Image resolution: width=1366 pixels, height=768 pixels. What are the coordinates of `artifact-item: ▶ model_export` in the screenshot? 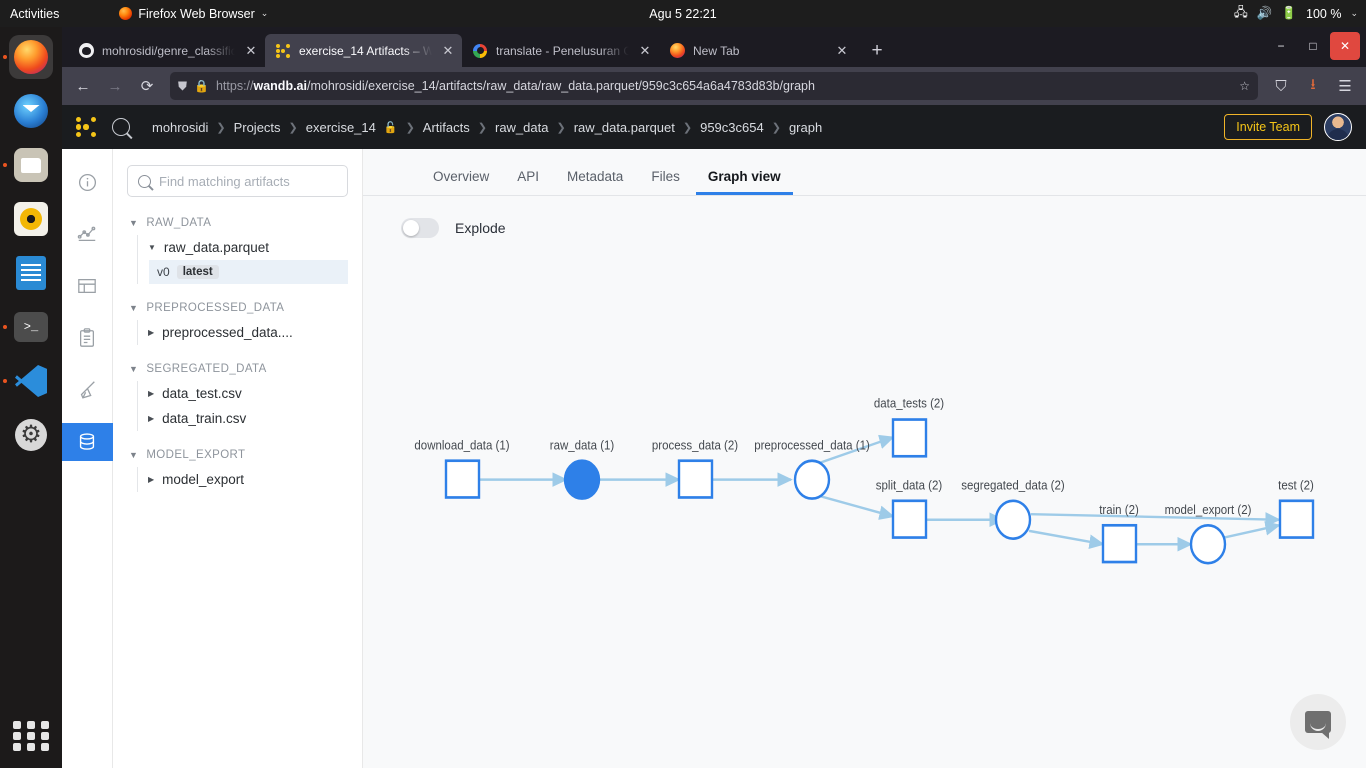 It's located at (243, 479).